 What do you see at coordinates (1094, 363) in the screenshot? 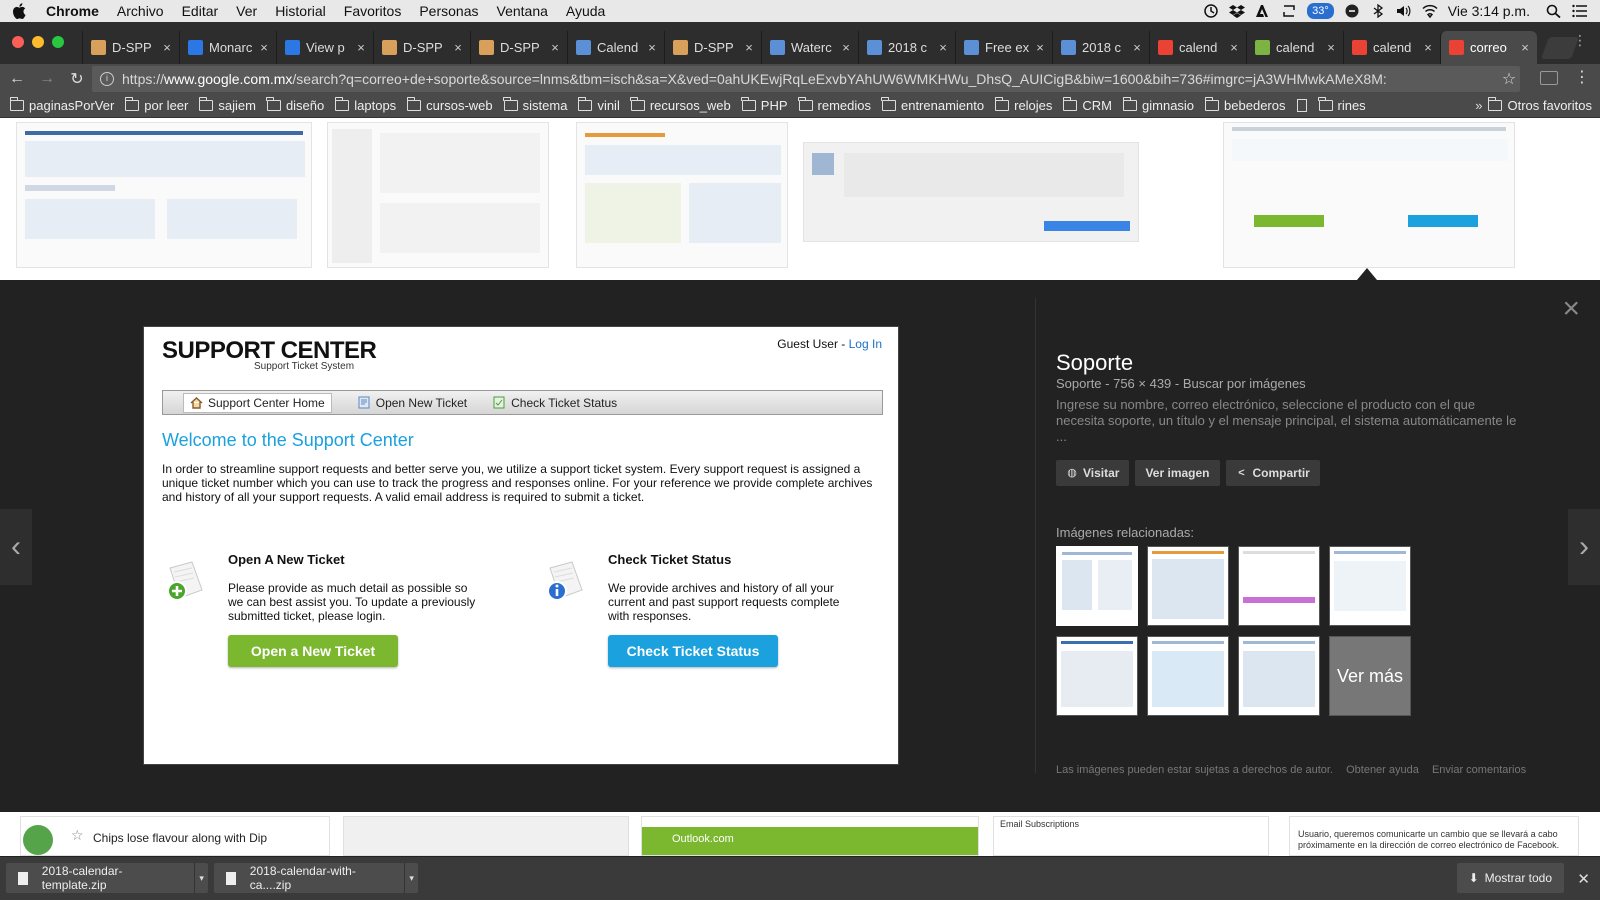
I see `image-title: Soporte` at bounding box center [1094, 363].